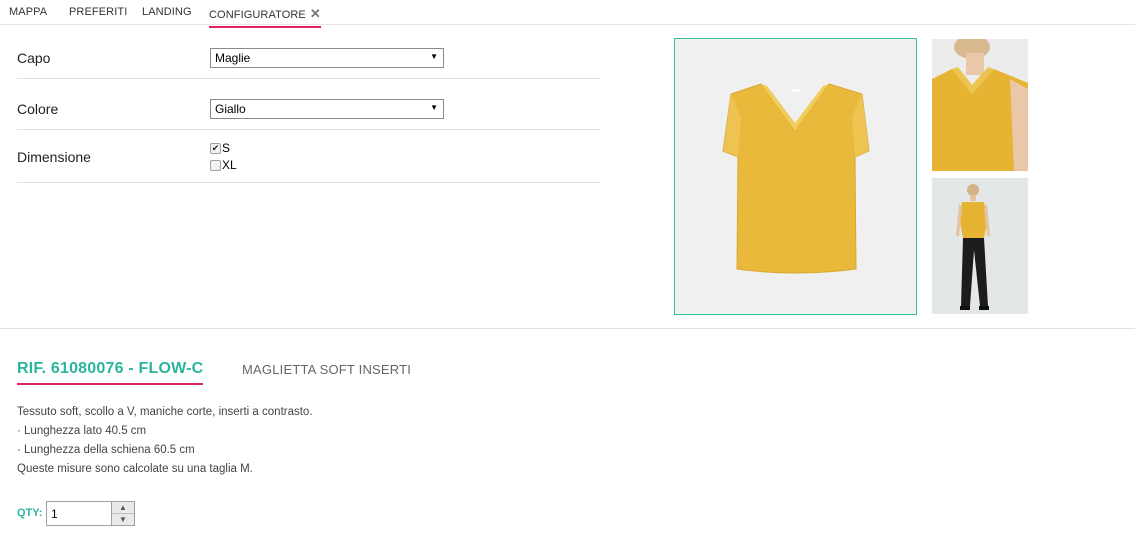 This screenshot has height=559, width=1135. Describe the element at coordinates (106, 450) in the screenshot. I see `description-line: · Lunghezza della schiena 60.5 cm` at that location.